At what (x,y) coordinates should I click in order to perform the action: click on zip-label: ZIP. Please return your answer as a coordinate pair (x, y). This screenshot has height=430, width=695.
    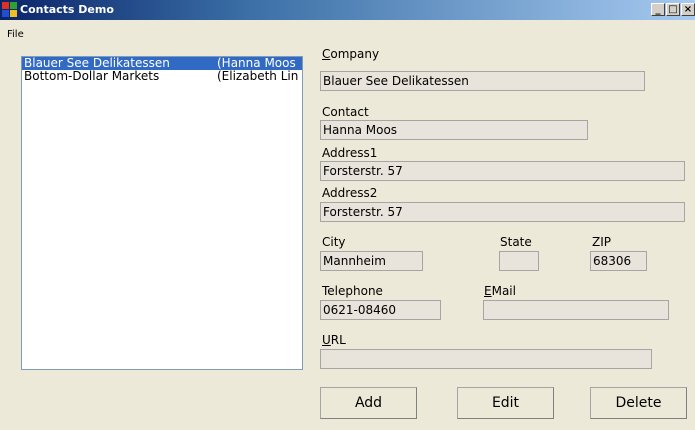
    Looking at the image, I should click on (601, 242).